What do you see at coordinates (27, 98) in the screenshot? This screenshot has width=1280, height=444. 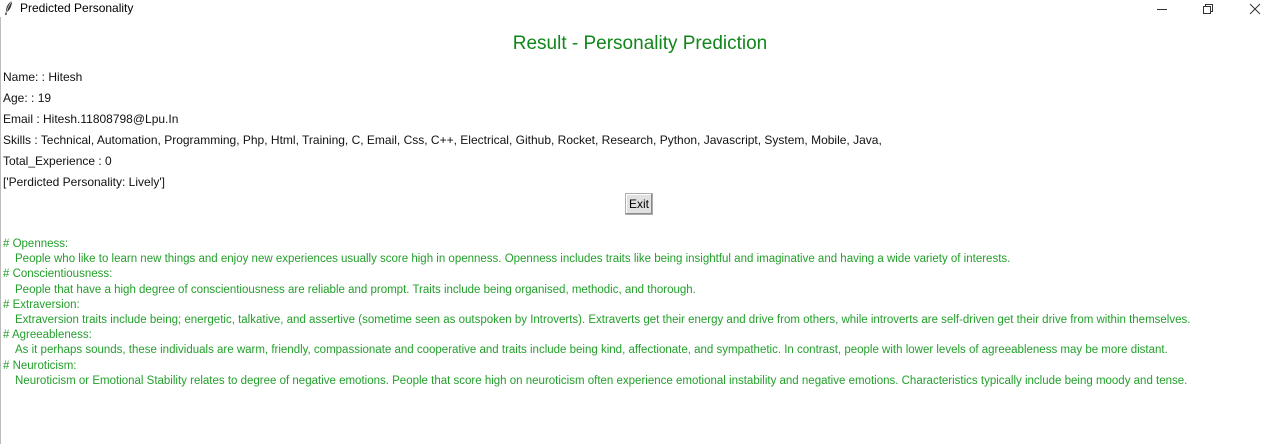 I see `age-label: Age: : 19` at bounding box center [27, 98].